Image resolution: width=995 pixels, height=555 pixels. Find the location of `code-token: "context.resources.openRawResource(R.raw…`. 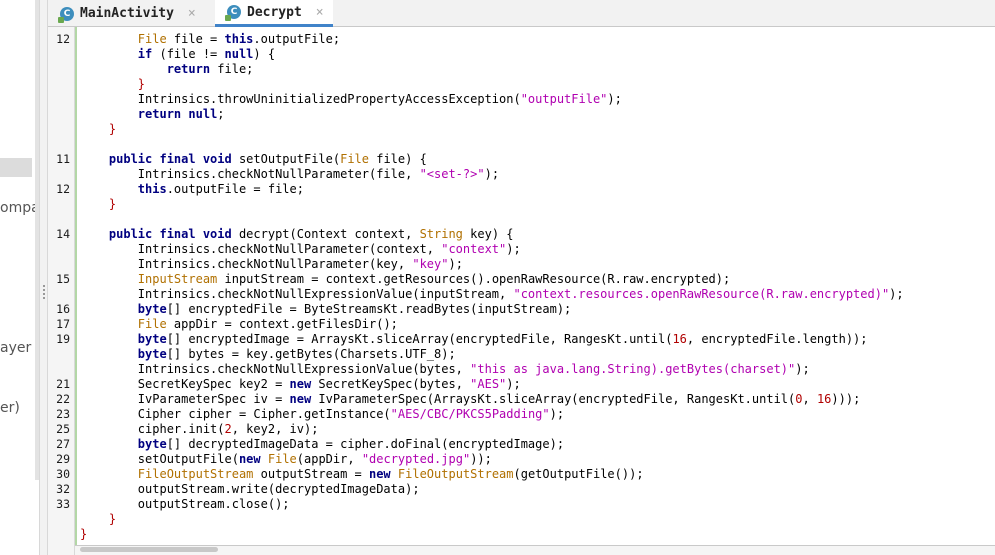

code-token: "context.resources.openRawResource(R.raw… is located at coordinates (701, 294).